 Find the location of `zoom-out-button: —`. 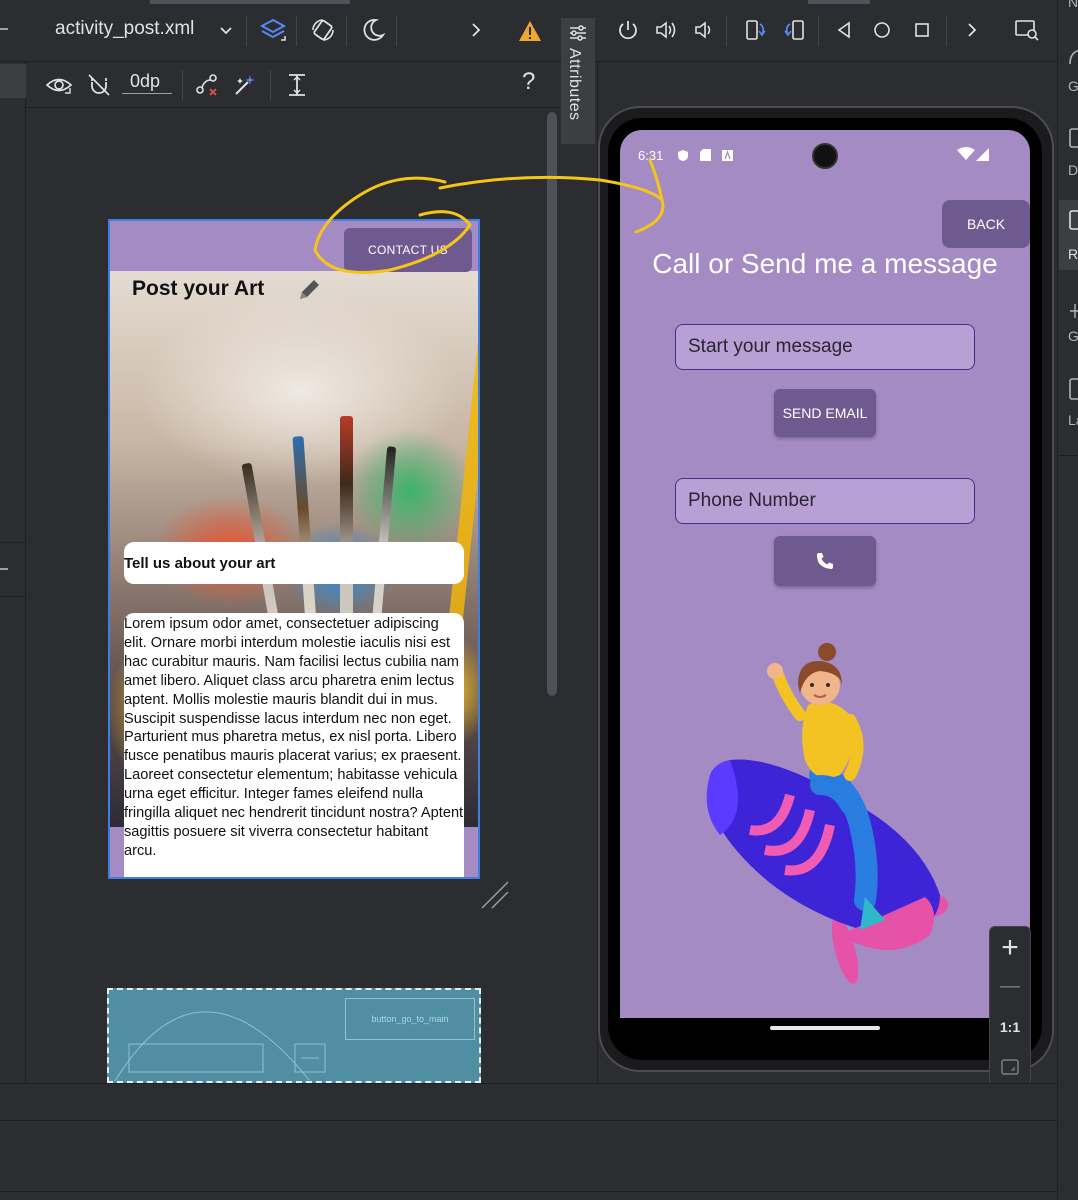

zoom-out-button: — is located at coordinates (1010, 986).